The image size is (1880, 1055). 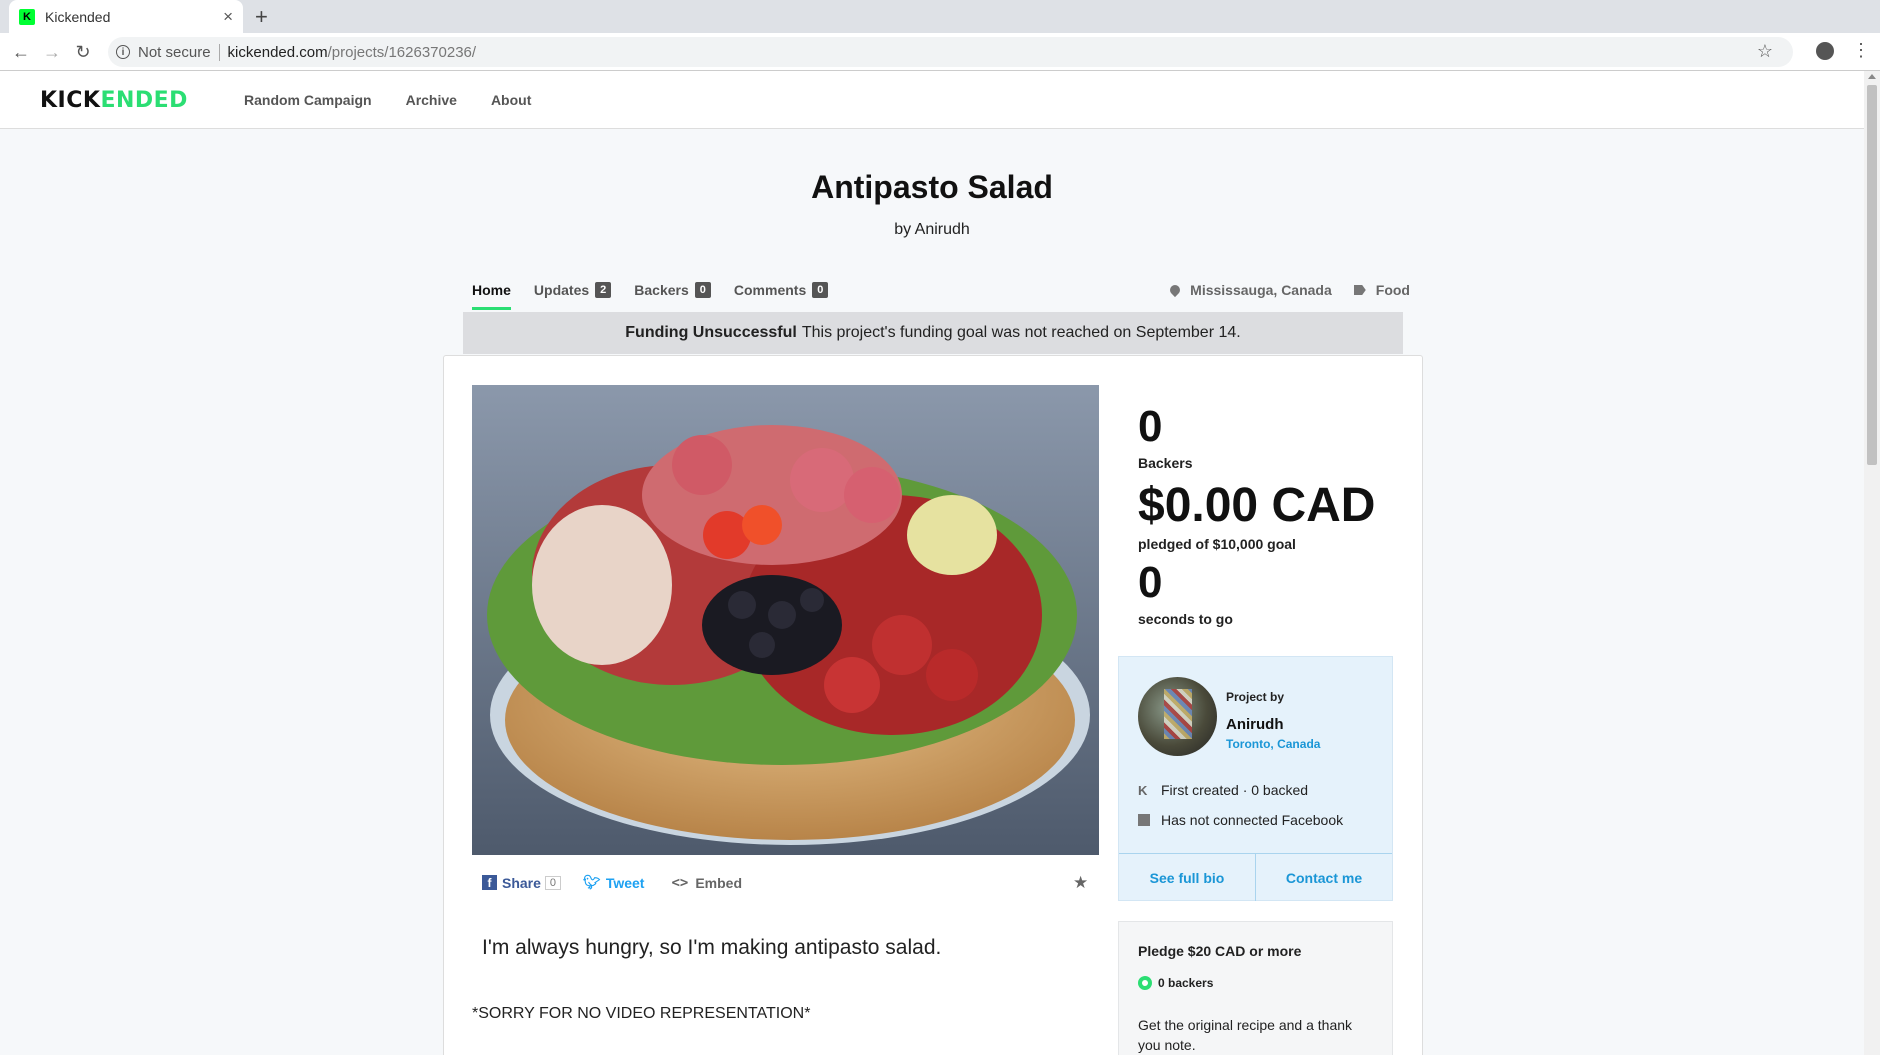 I want to click on tweet-button: 🐦︎ Tweet, so click(x=613, y=882).